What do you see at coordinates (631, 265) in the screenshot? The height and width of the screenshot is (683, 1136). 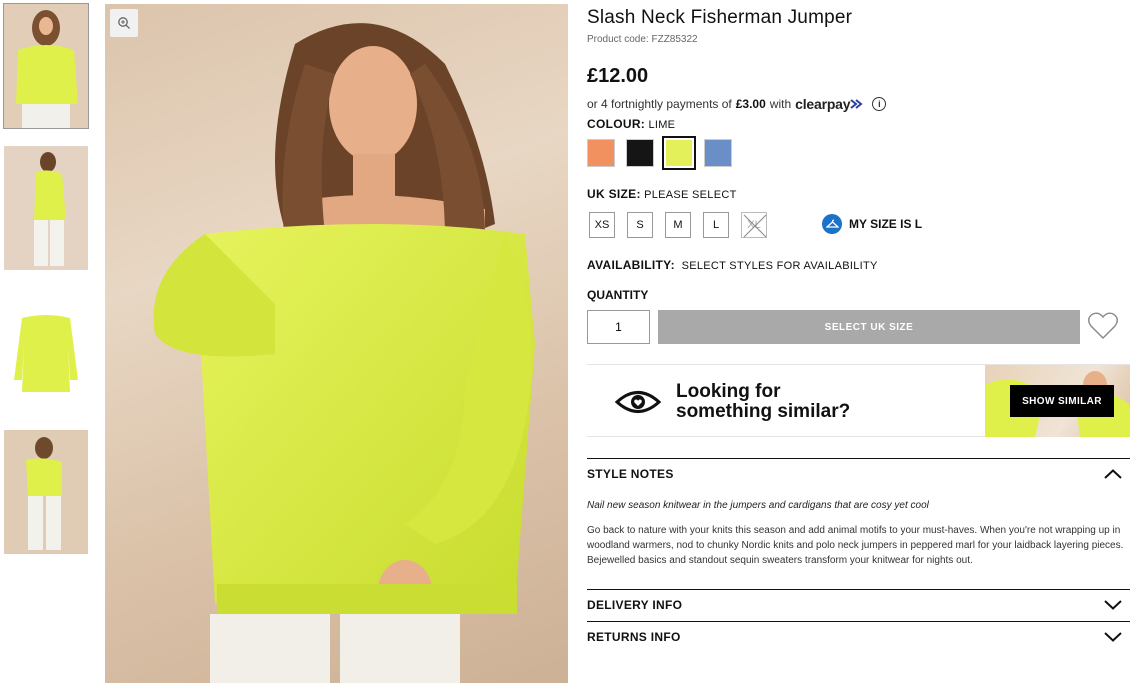 I see `availability-label: AVAILABILITY:` at bounding box center [631, 265].